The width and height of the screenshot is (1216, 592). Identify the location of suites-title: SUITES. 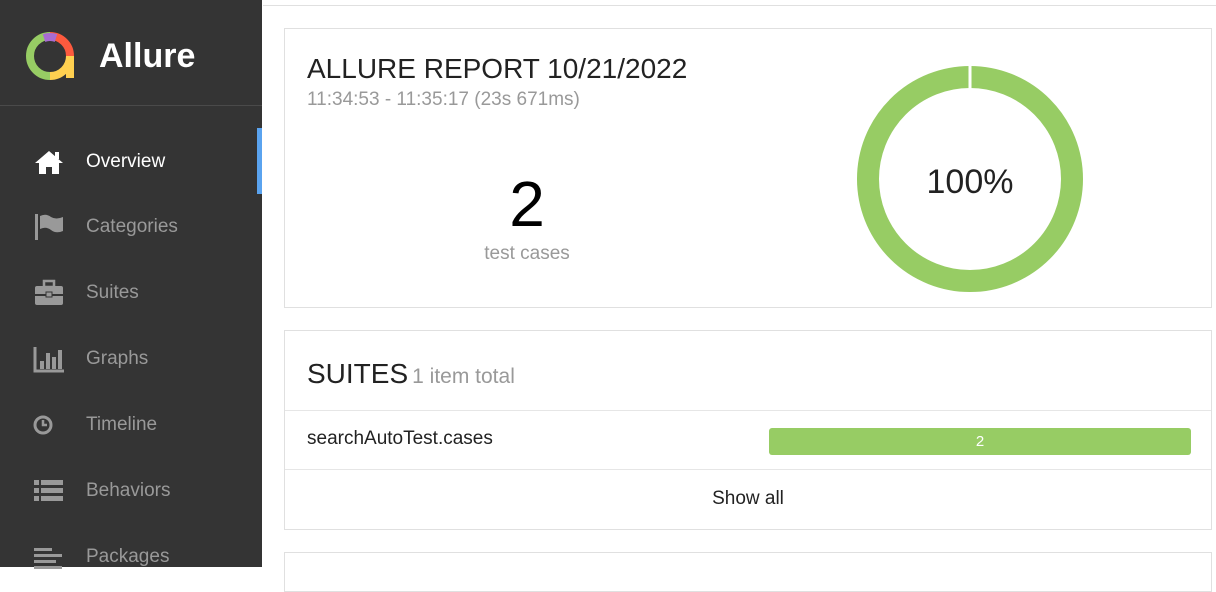
(358, 373).